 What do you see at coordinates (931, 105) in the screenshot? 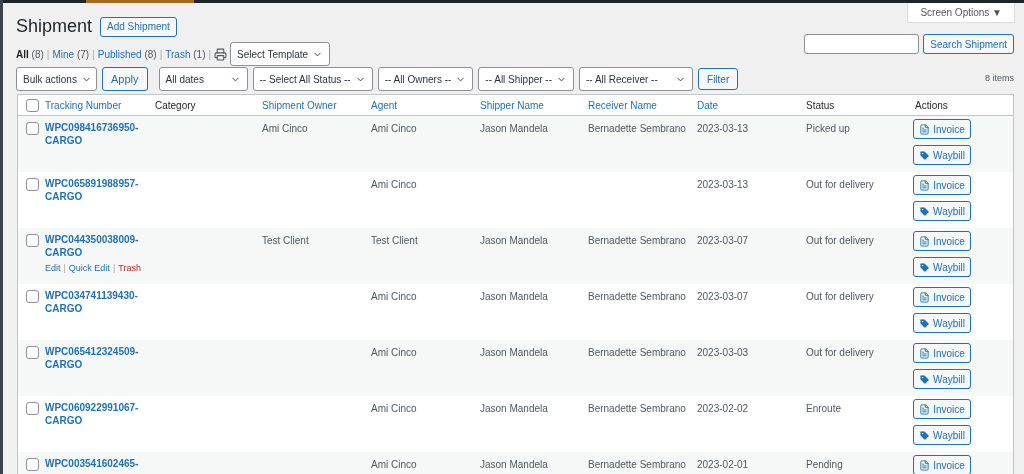
I see `column-header: Actions` at bounding box center [931, 105].